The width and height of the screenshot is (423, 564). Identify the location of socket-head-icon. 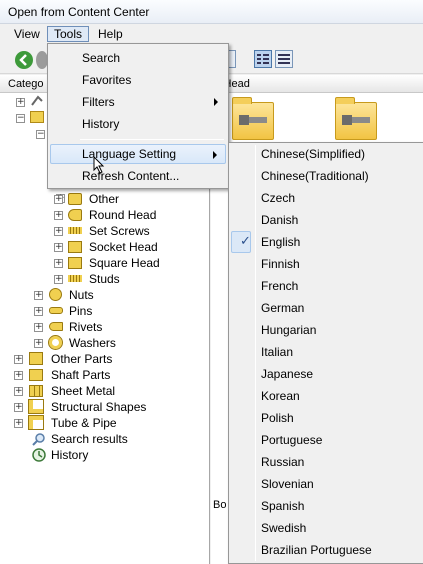
(75, 247).